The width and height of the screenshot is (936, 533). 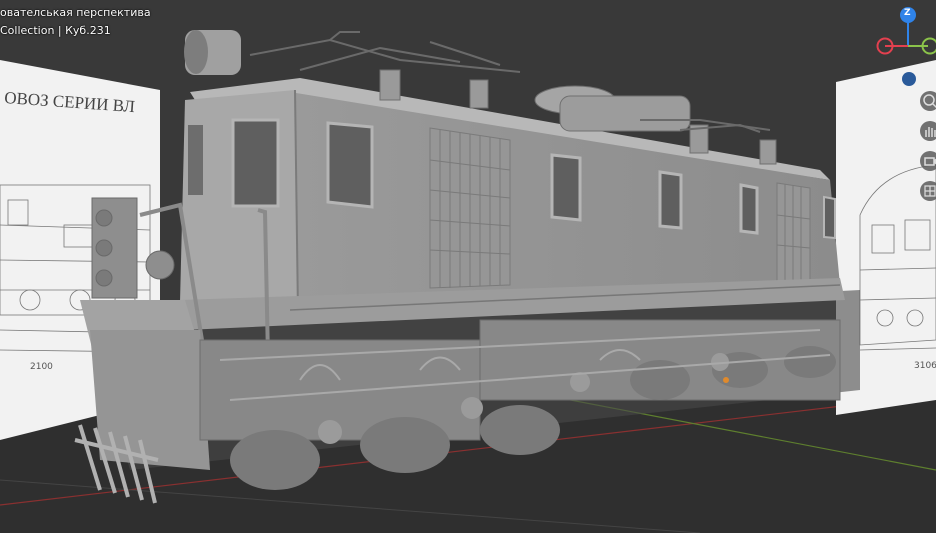 I want to click on grid-icon, so click(x=928, y=191).